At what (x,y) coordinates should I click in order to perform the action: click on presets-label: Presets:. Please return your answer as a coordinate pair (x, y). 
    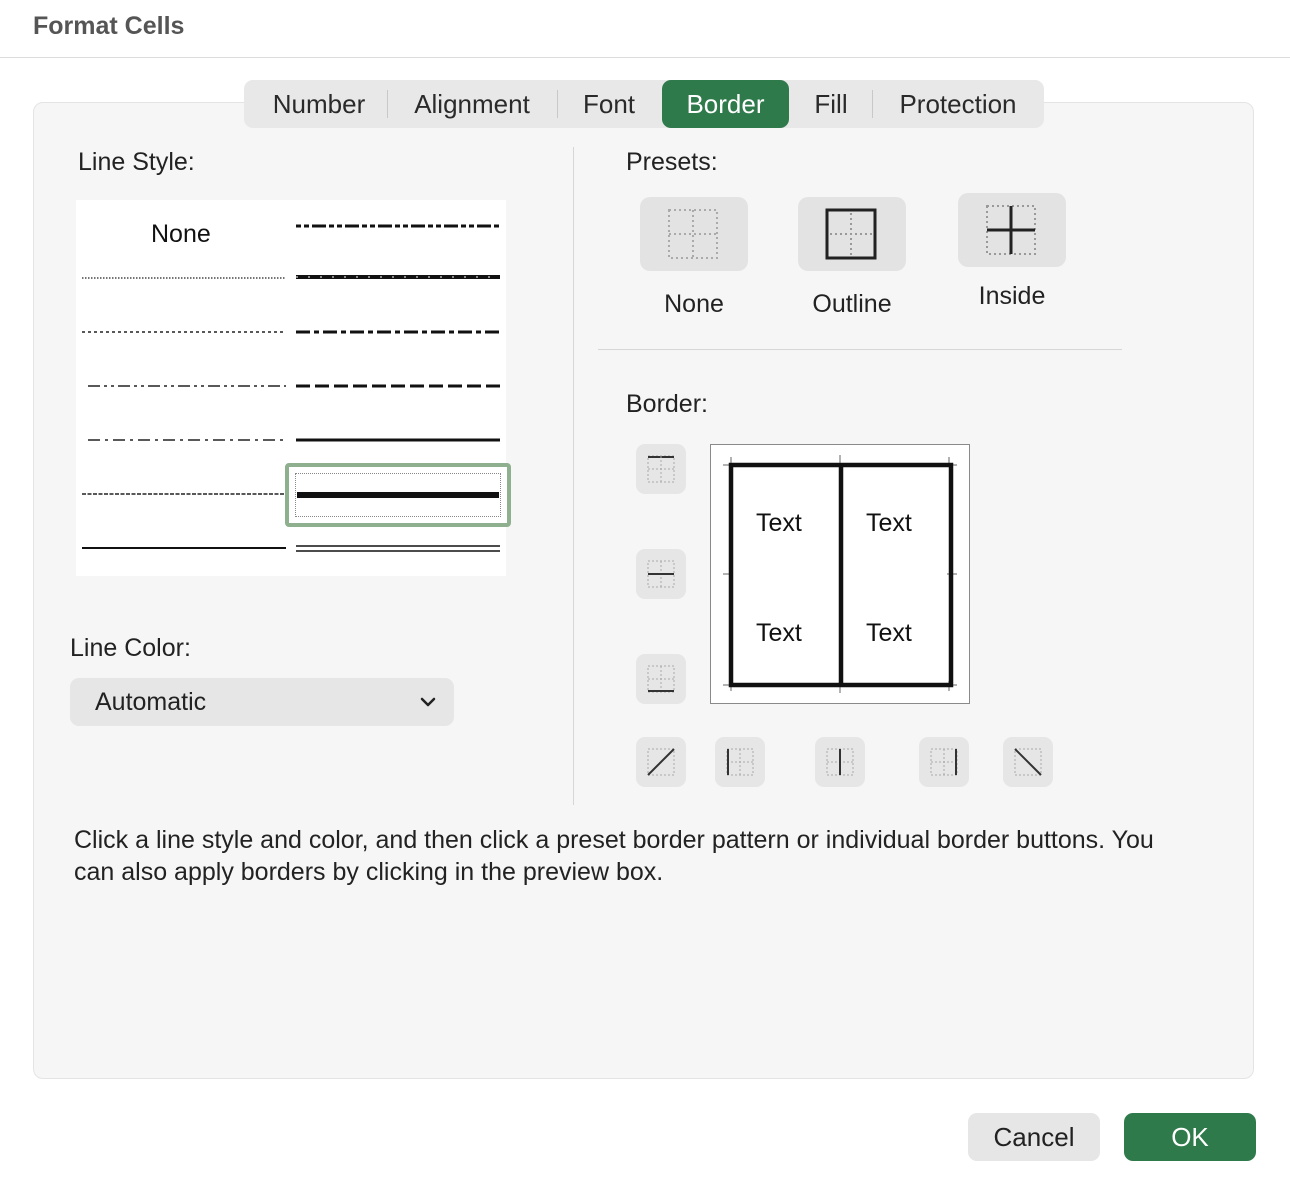
    Looking at the image, I should click on (672, 162).